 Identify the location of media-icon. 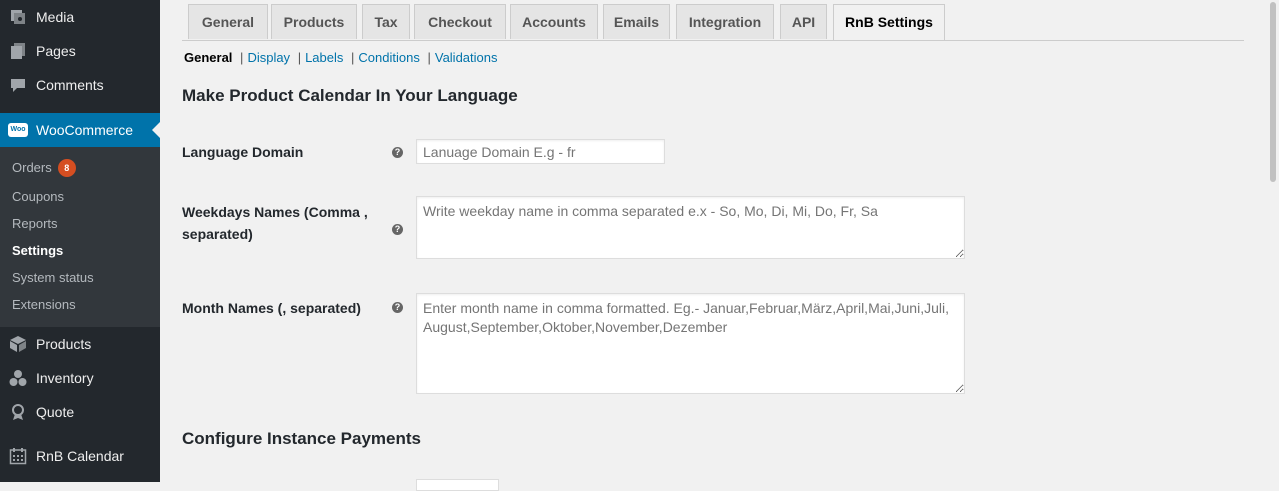
(18, 17).